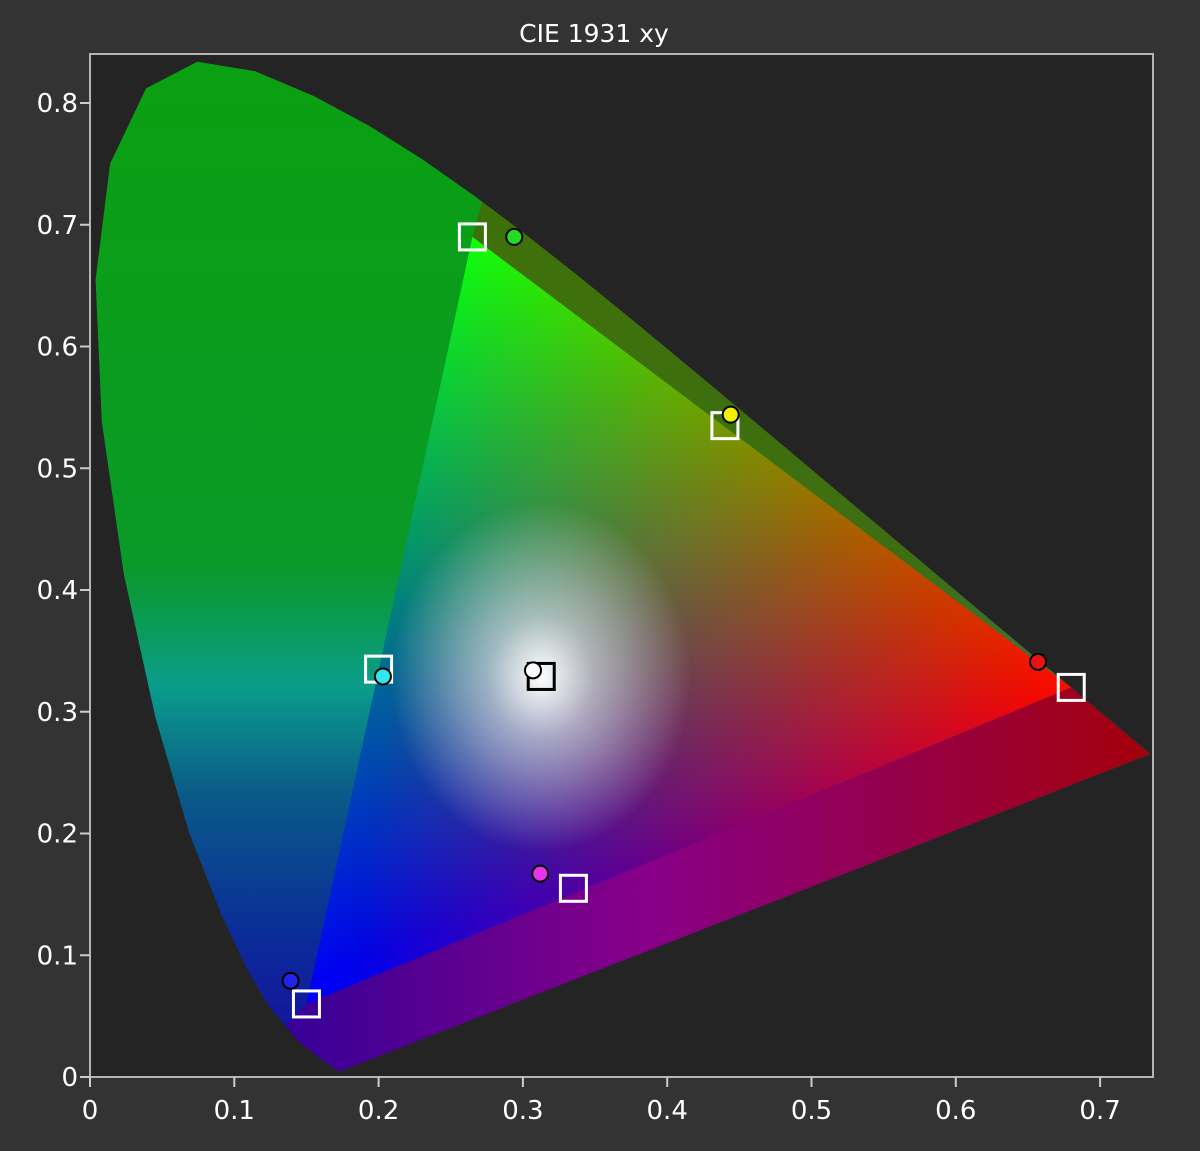 This screenshot has height=1151, width=1200. What do you see at coordinates (667, 1111) in the screenshot?
I see `x-tick-label: 0.4` at bounding box center [667, 1111].